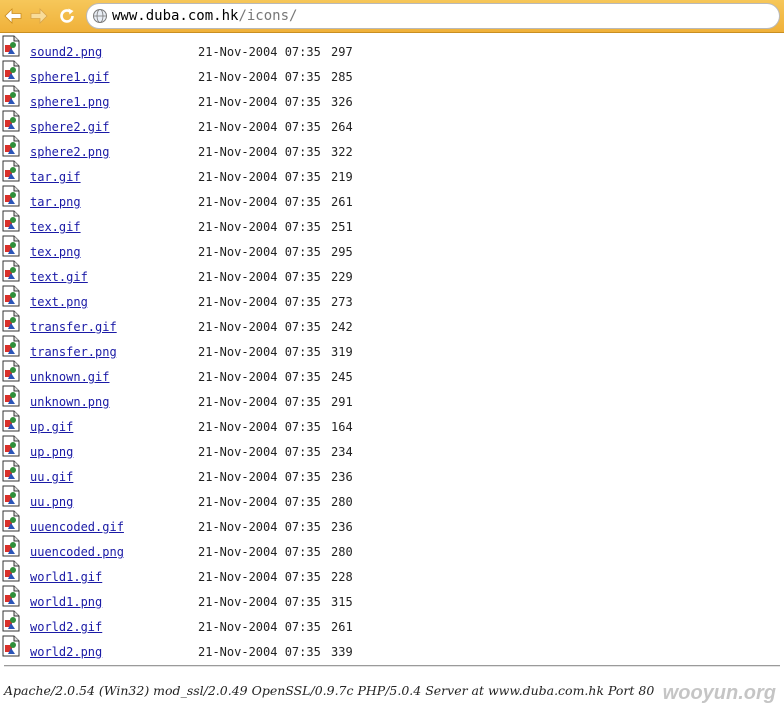 The image size is (784, 707). I want to click on file-row: unknown.png 21-Nov-2004 07:35 291, so click(392, 397).